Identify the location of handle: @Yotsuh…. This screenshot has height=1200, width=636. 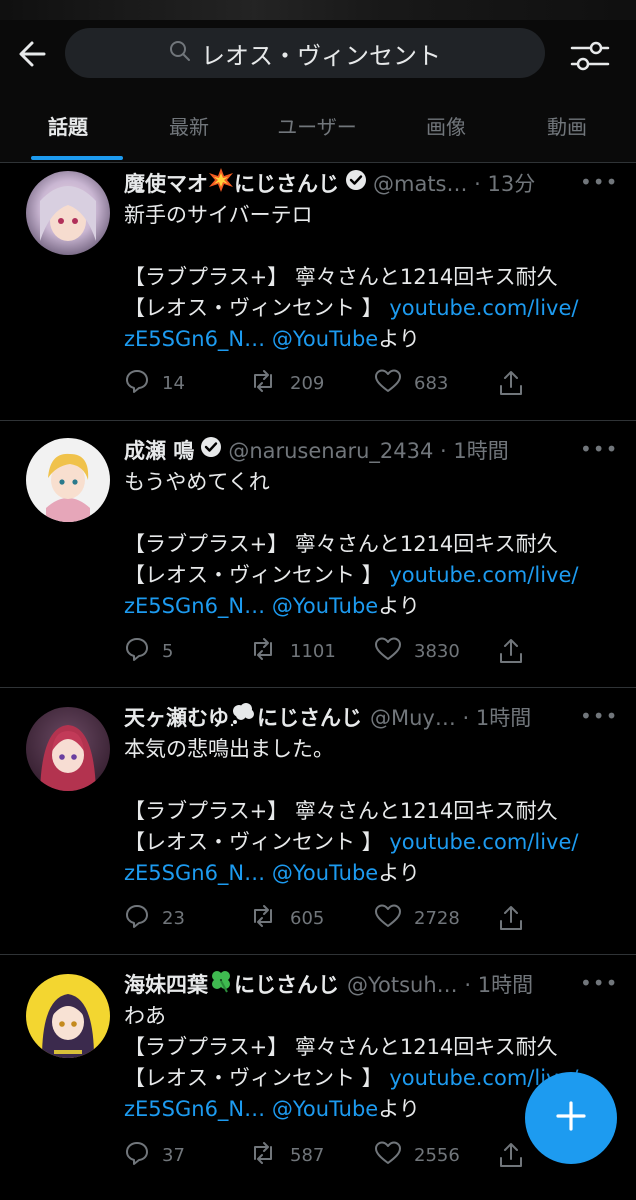
(402, 985).